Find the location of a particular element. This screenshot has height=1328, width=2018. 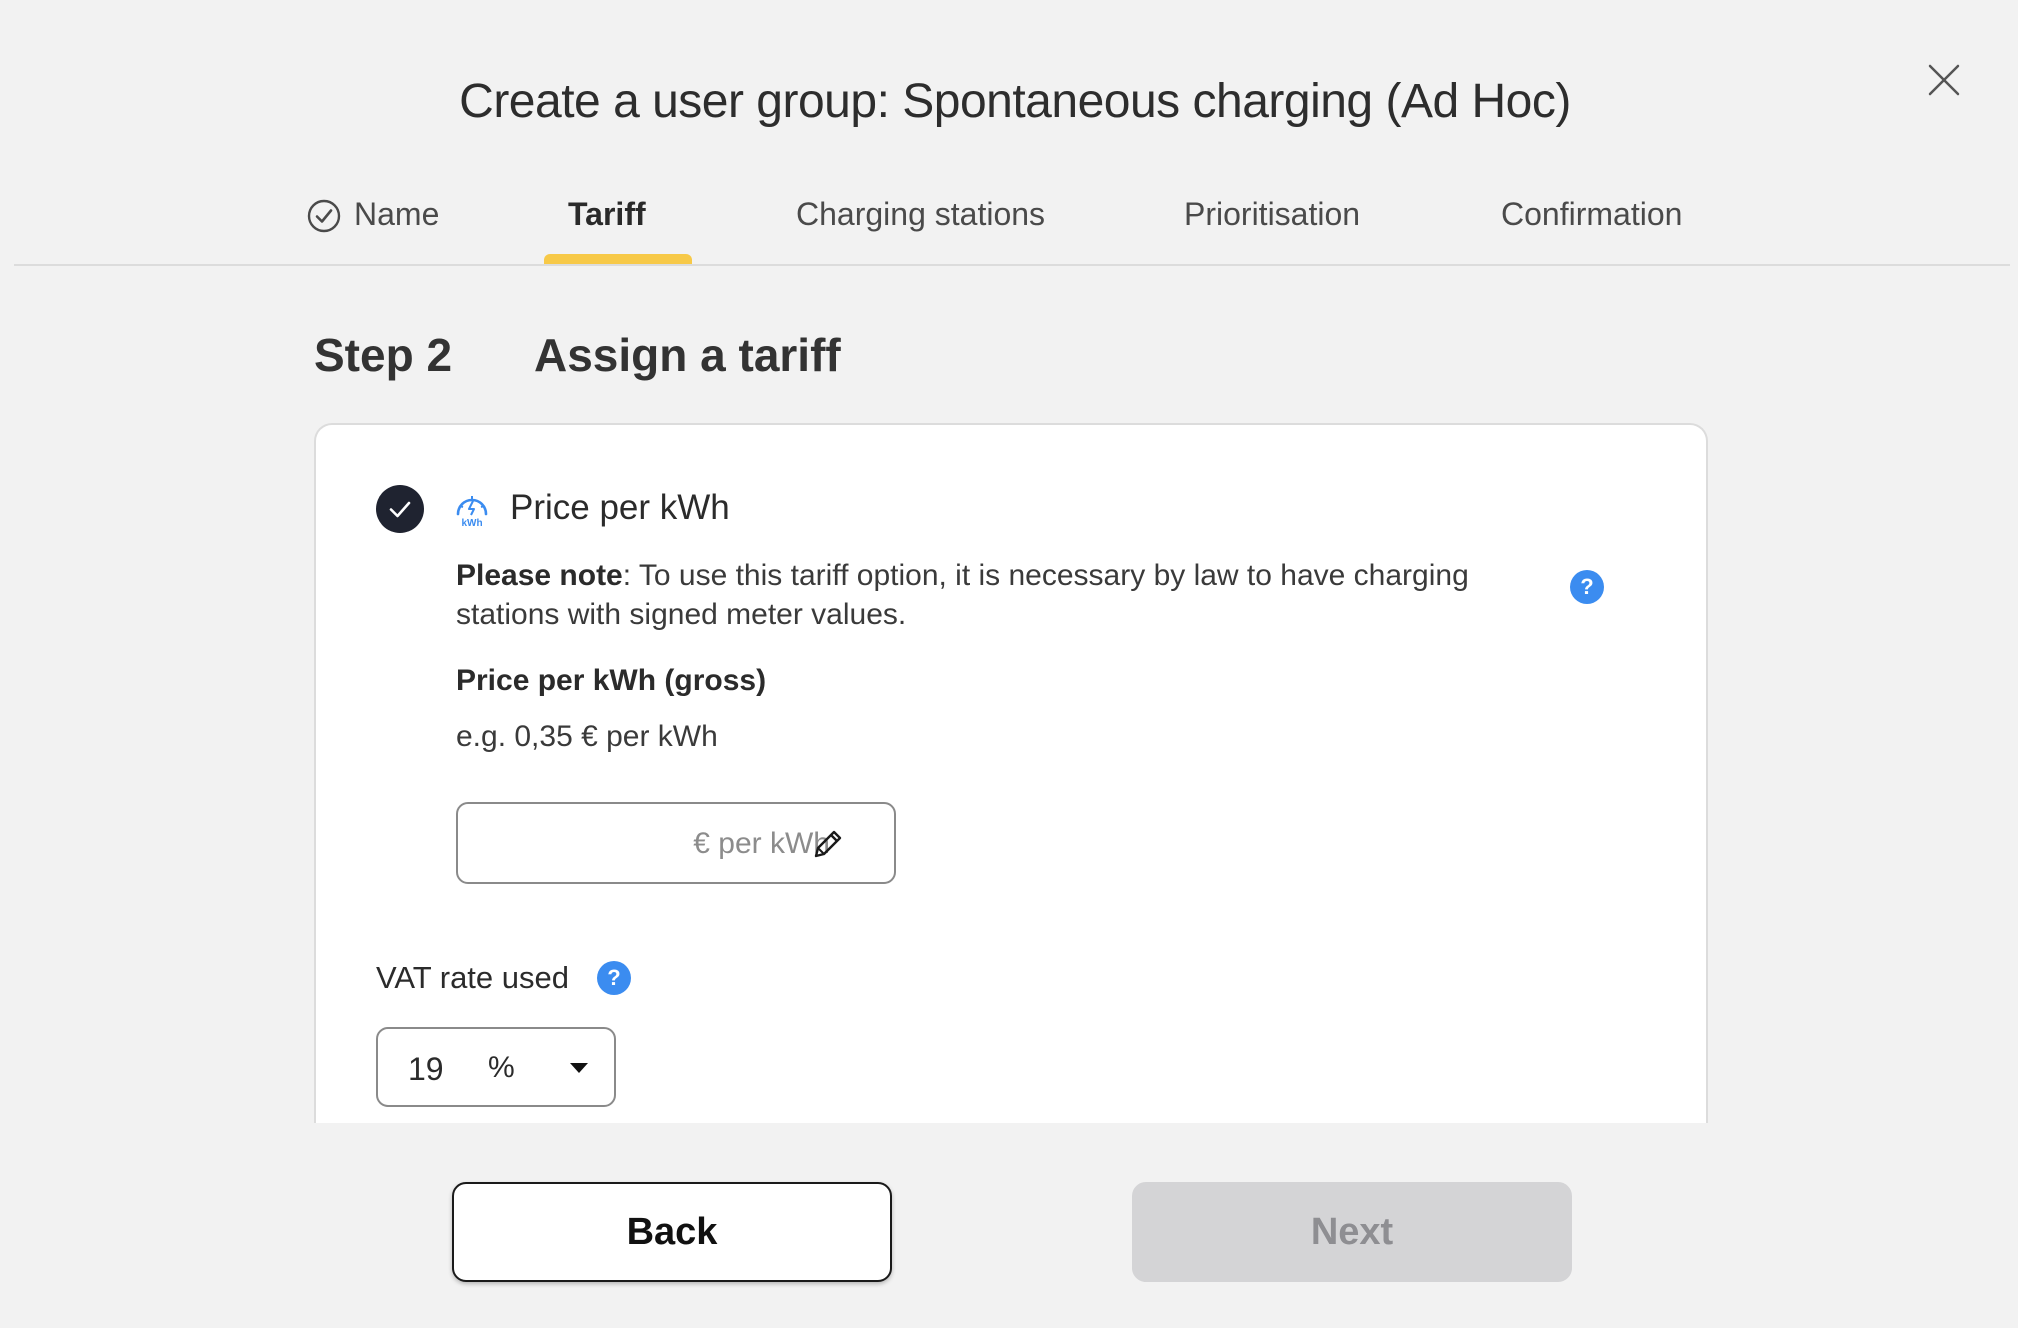

vat-rate-unit: % is located at coordinates (501, 1067).